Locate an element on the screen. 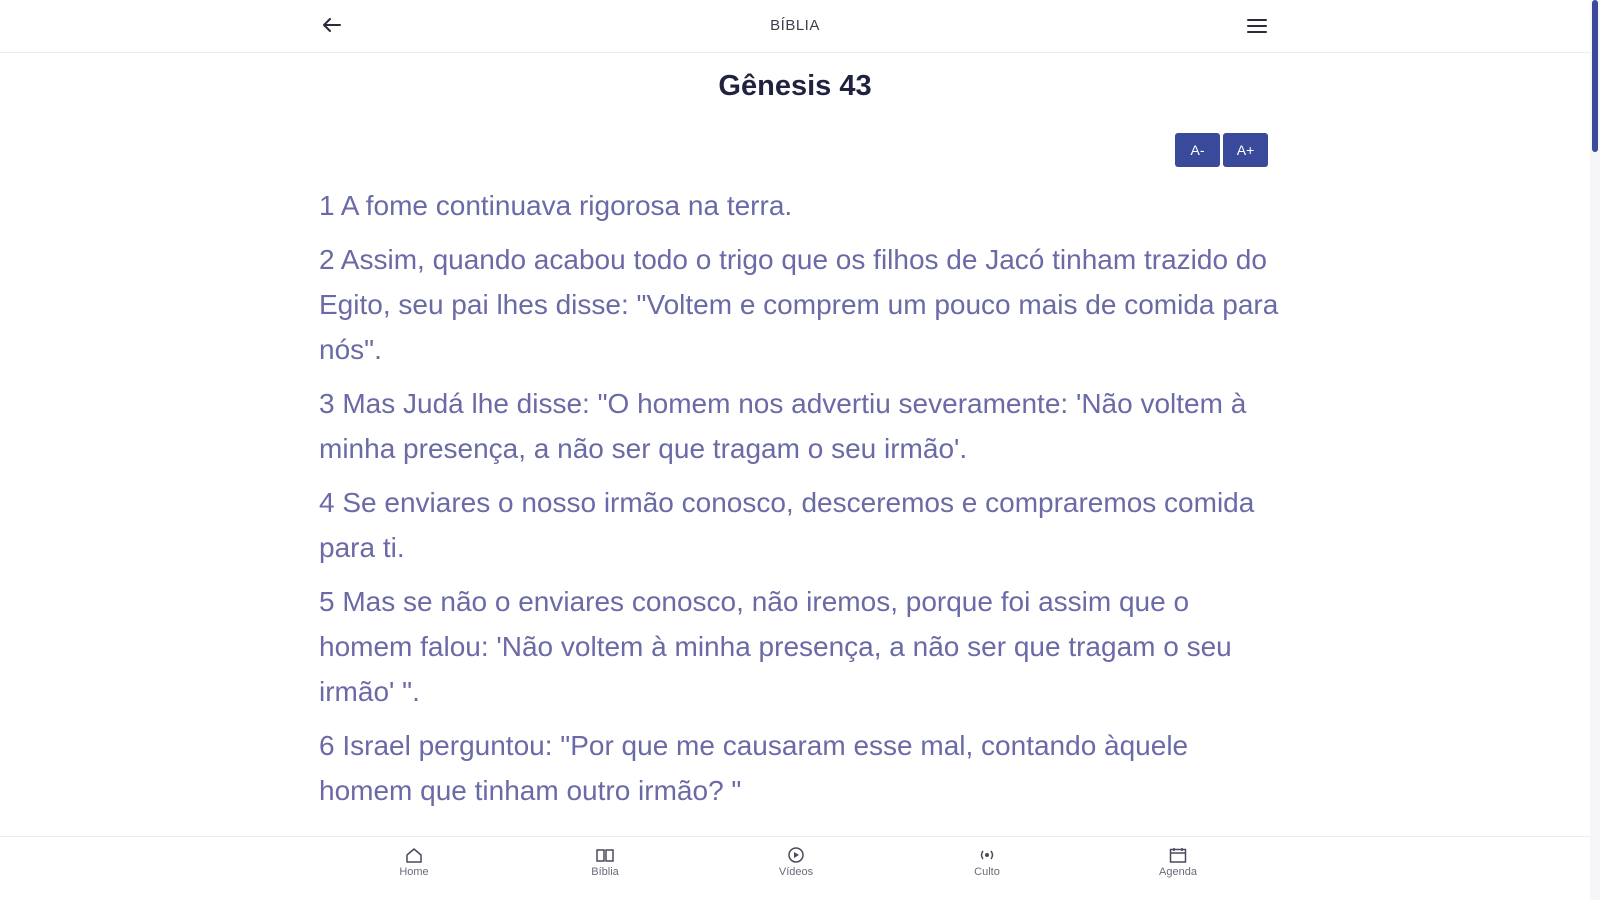 The width and height of the screenshot is (1600, 901). video-icon is located at coordinates (796, 855).